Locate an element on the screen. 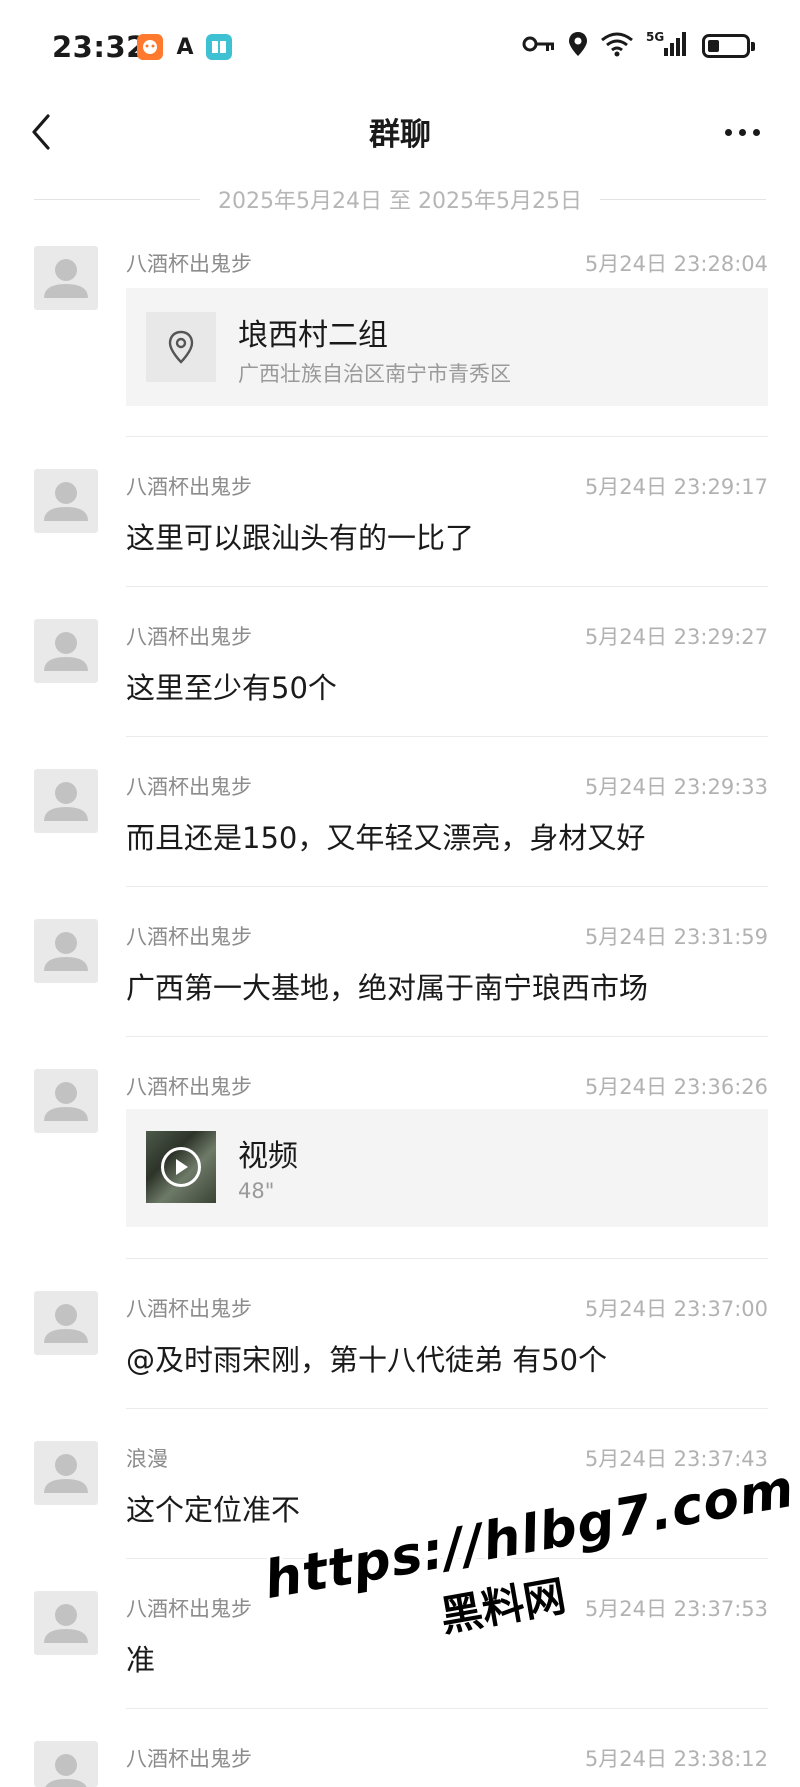 Image resolution: width=800 pixels, height=1787 pixels. video-title: 视频 is located at coordinates (268, 1156).